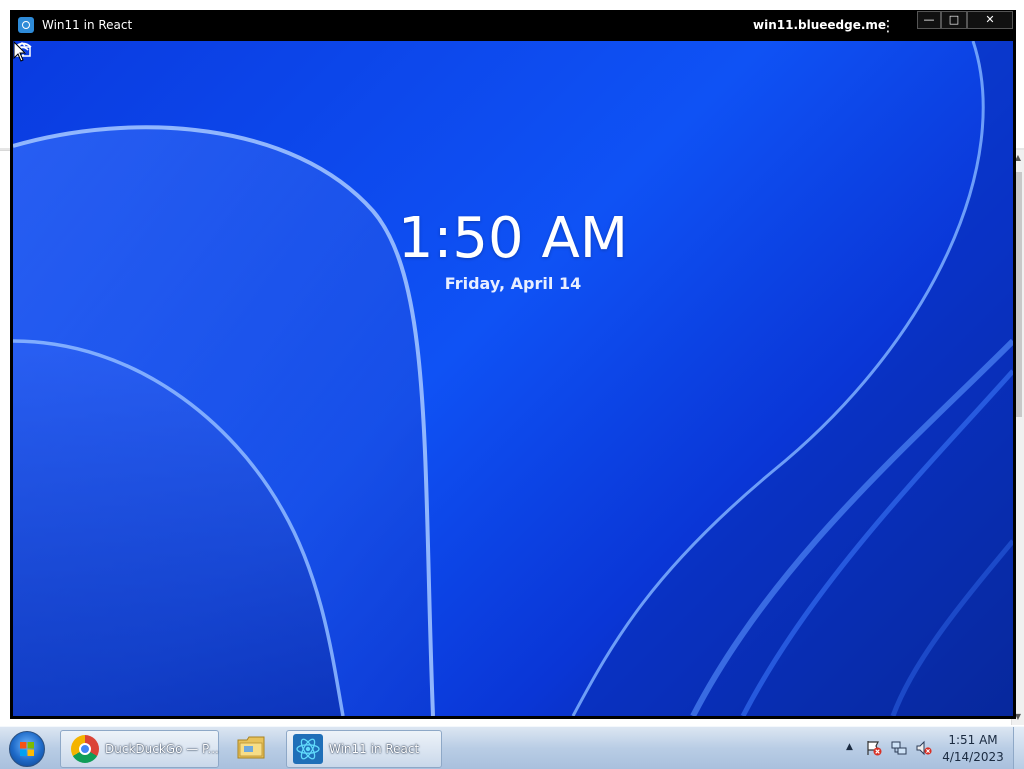  What do you see at coordinates (85, 749) in the screenshot?
I see `chrome-icon` at bounding box center [85, 749].